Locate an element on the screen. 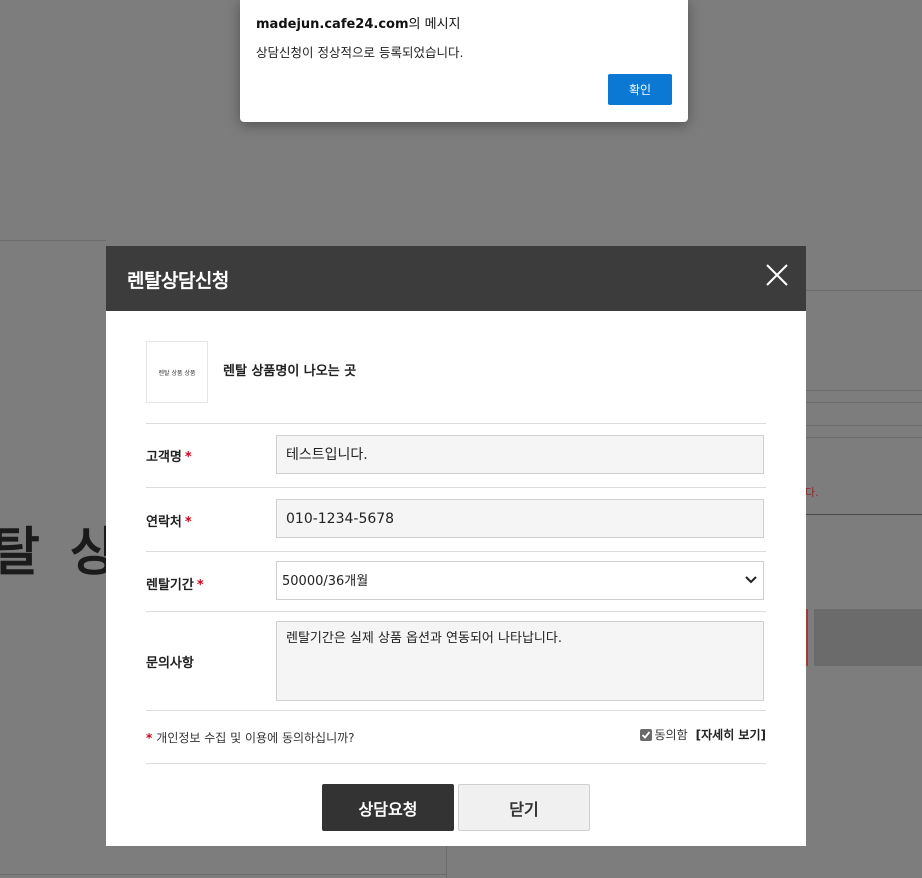  period-label: 렌탈기간 * is located at coordinates (175, 583).